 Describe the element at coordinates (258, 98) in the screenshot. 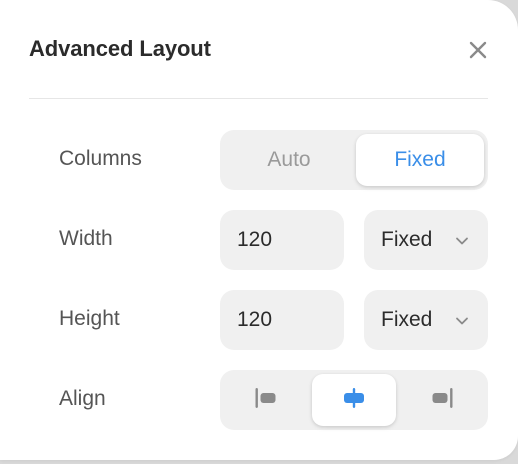

I see `header-divider` at that location.